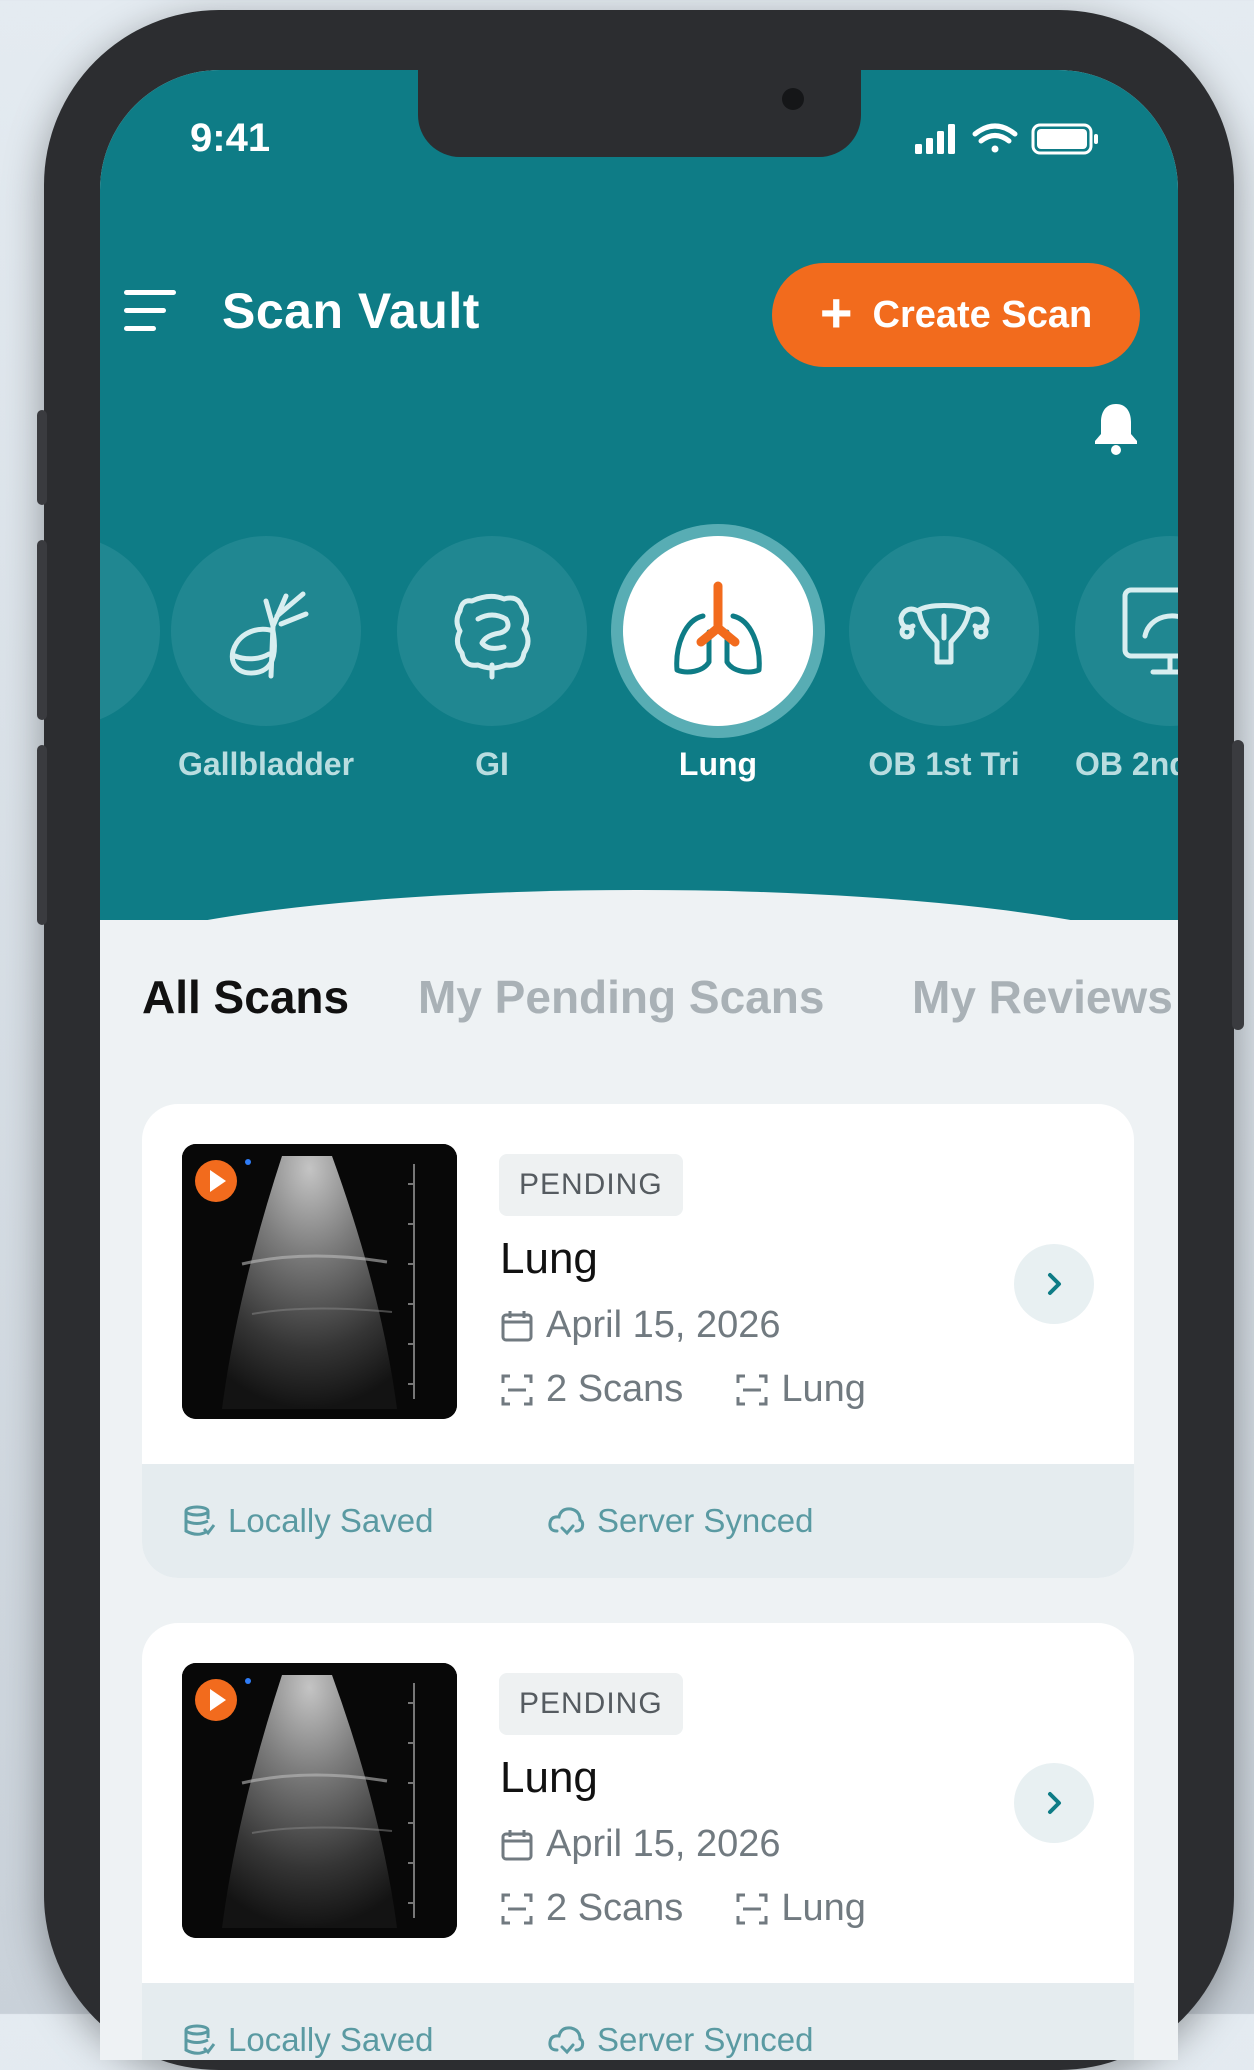  What do you see at coordinates (245, 997) in the screenshot?
I see `tab-all-scans: All Scans` at bounding box center [245, 997].